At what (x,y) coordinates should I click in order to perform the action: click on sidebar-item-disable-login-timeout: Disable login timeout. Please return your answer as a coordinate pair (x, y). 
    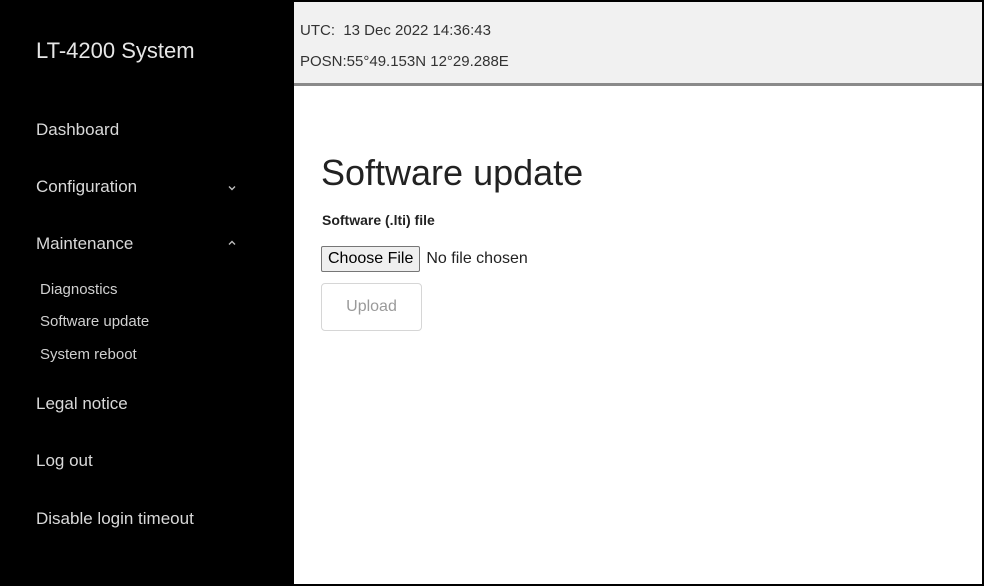
    Looking at the image, I should click on (115, 519).